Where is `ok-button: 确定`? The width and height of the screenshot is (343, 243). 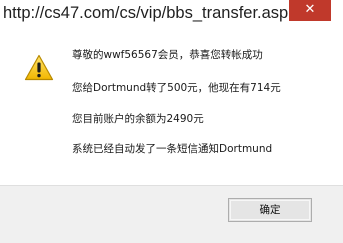
ok-button: 确定 is located at coordinates (270, 210).